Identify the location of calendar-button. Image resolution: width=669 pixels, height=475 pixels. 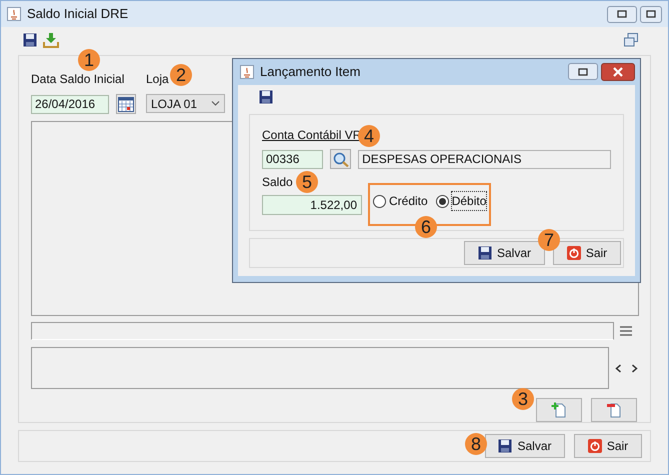
(126, 104).